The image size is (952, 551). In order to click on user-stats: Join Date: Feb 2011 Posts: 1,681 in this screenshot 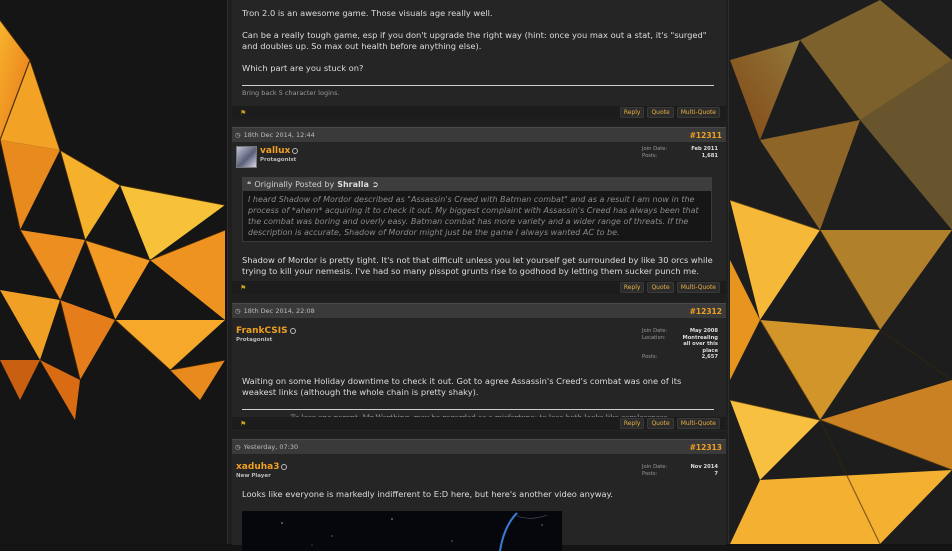, I will do `click(680, 152)`.